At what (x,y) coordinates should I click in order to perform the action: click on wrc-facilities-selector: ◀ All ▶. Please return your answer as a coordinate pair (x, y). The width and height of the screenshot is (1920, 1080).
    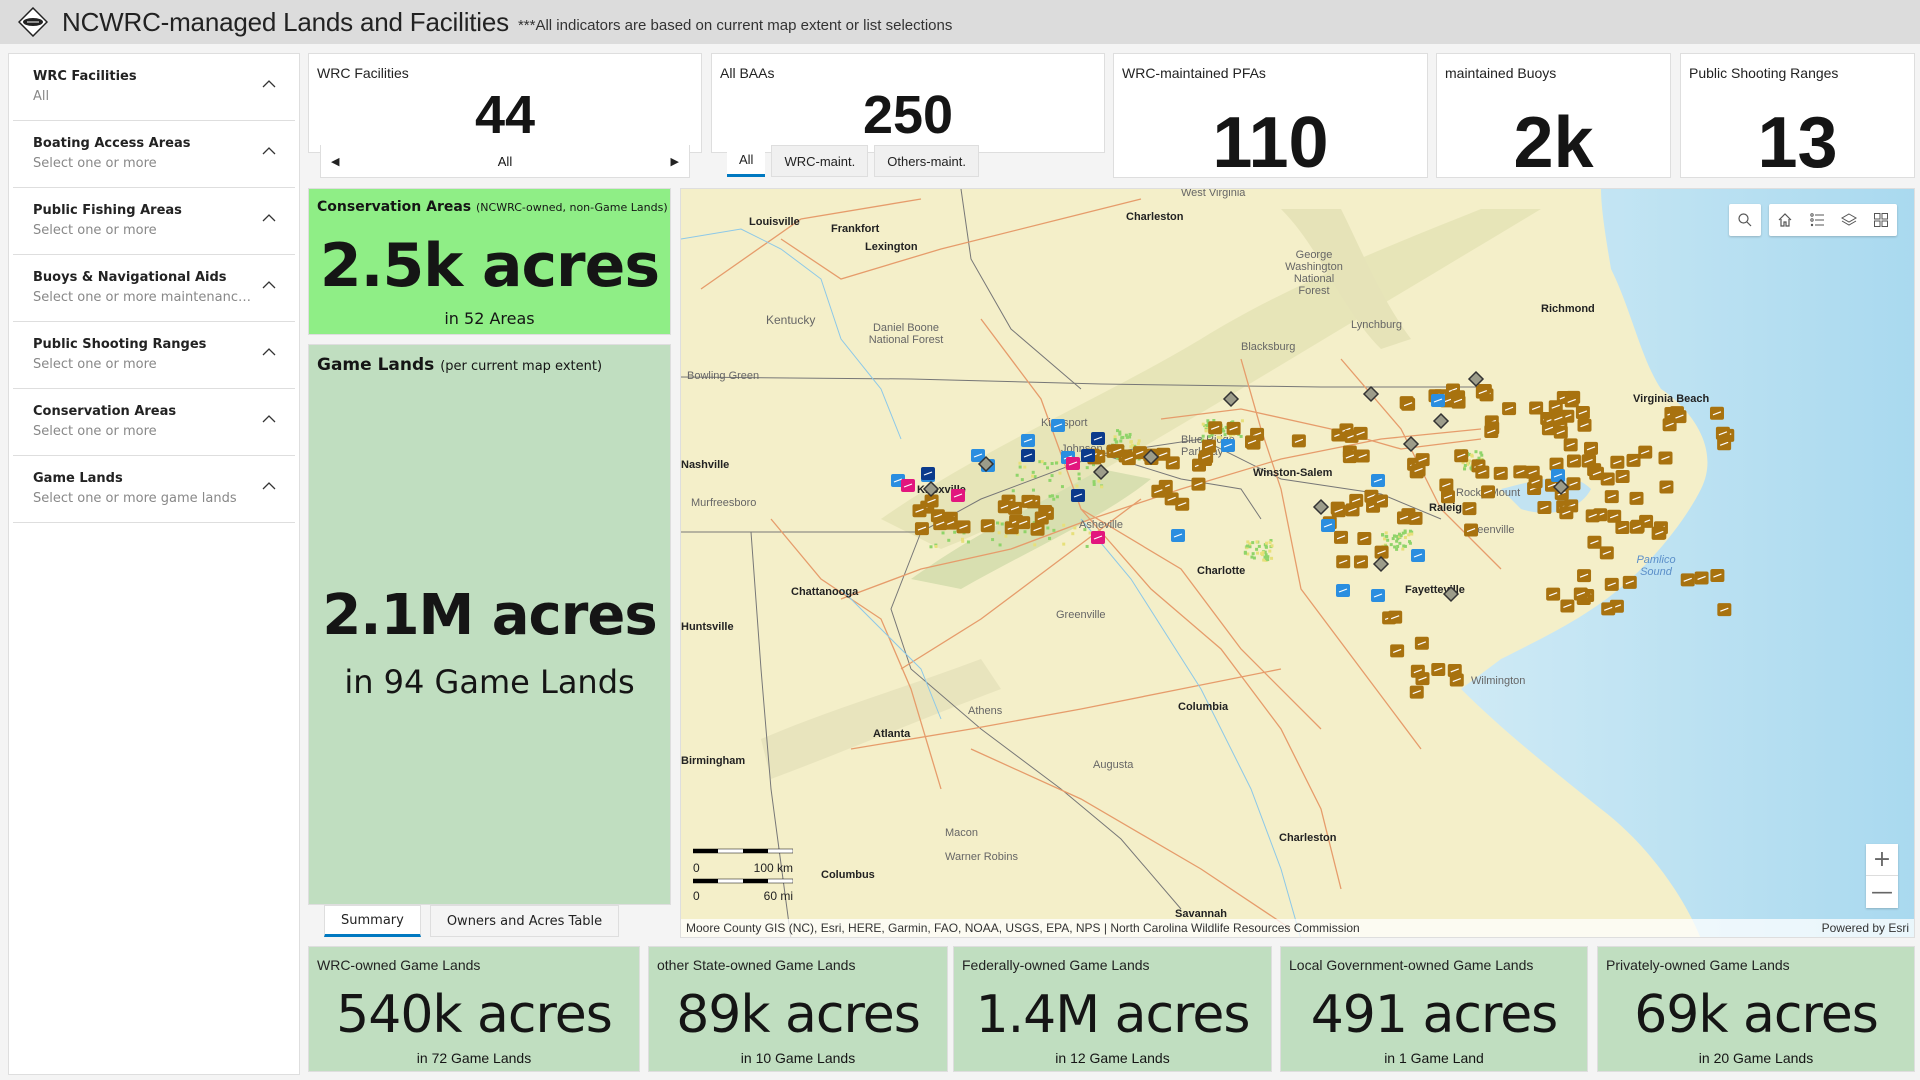
    Looking at the image, I should click on (505, 161).